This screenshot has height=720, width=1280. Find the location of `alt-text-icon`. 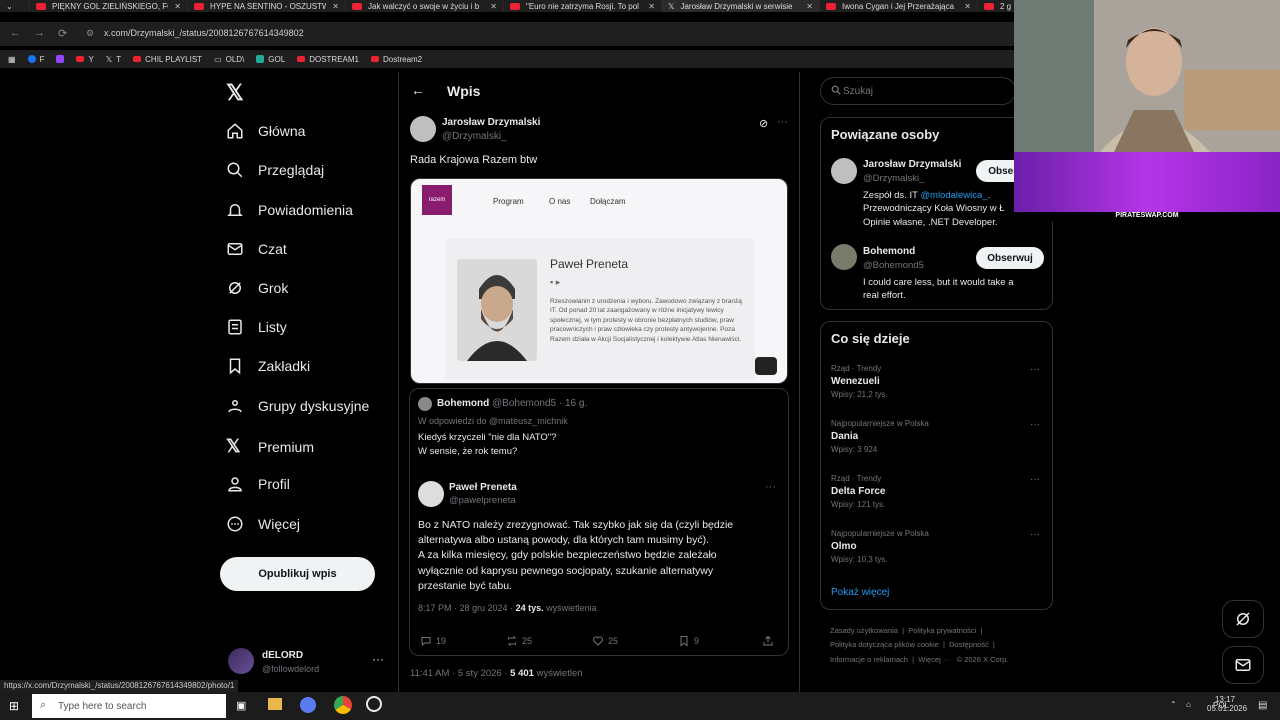

alt-text-icon is located at coordinates (766, 366).